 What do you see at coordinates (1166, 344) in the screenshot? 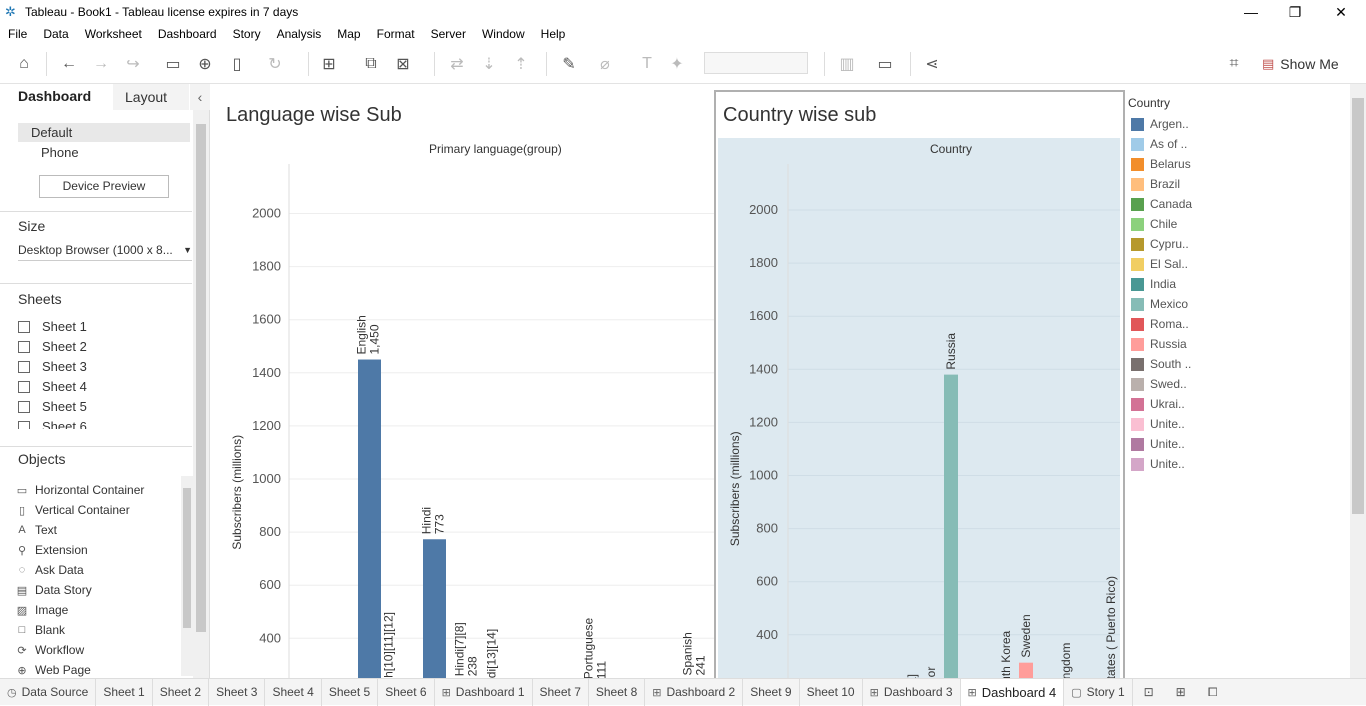
I see `legend-item: Russia` at bounding box center [1166, 344].